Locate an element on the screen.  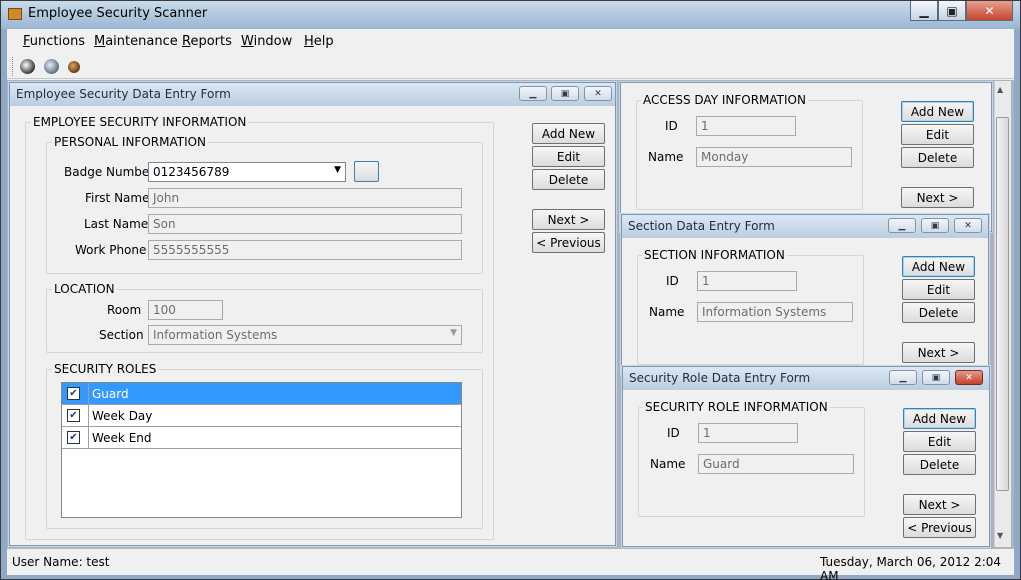
role-id-field: 1 is located at coordinates (748, 433).